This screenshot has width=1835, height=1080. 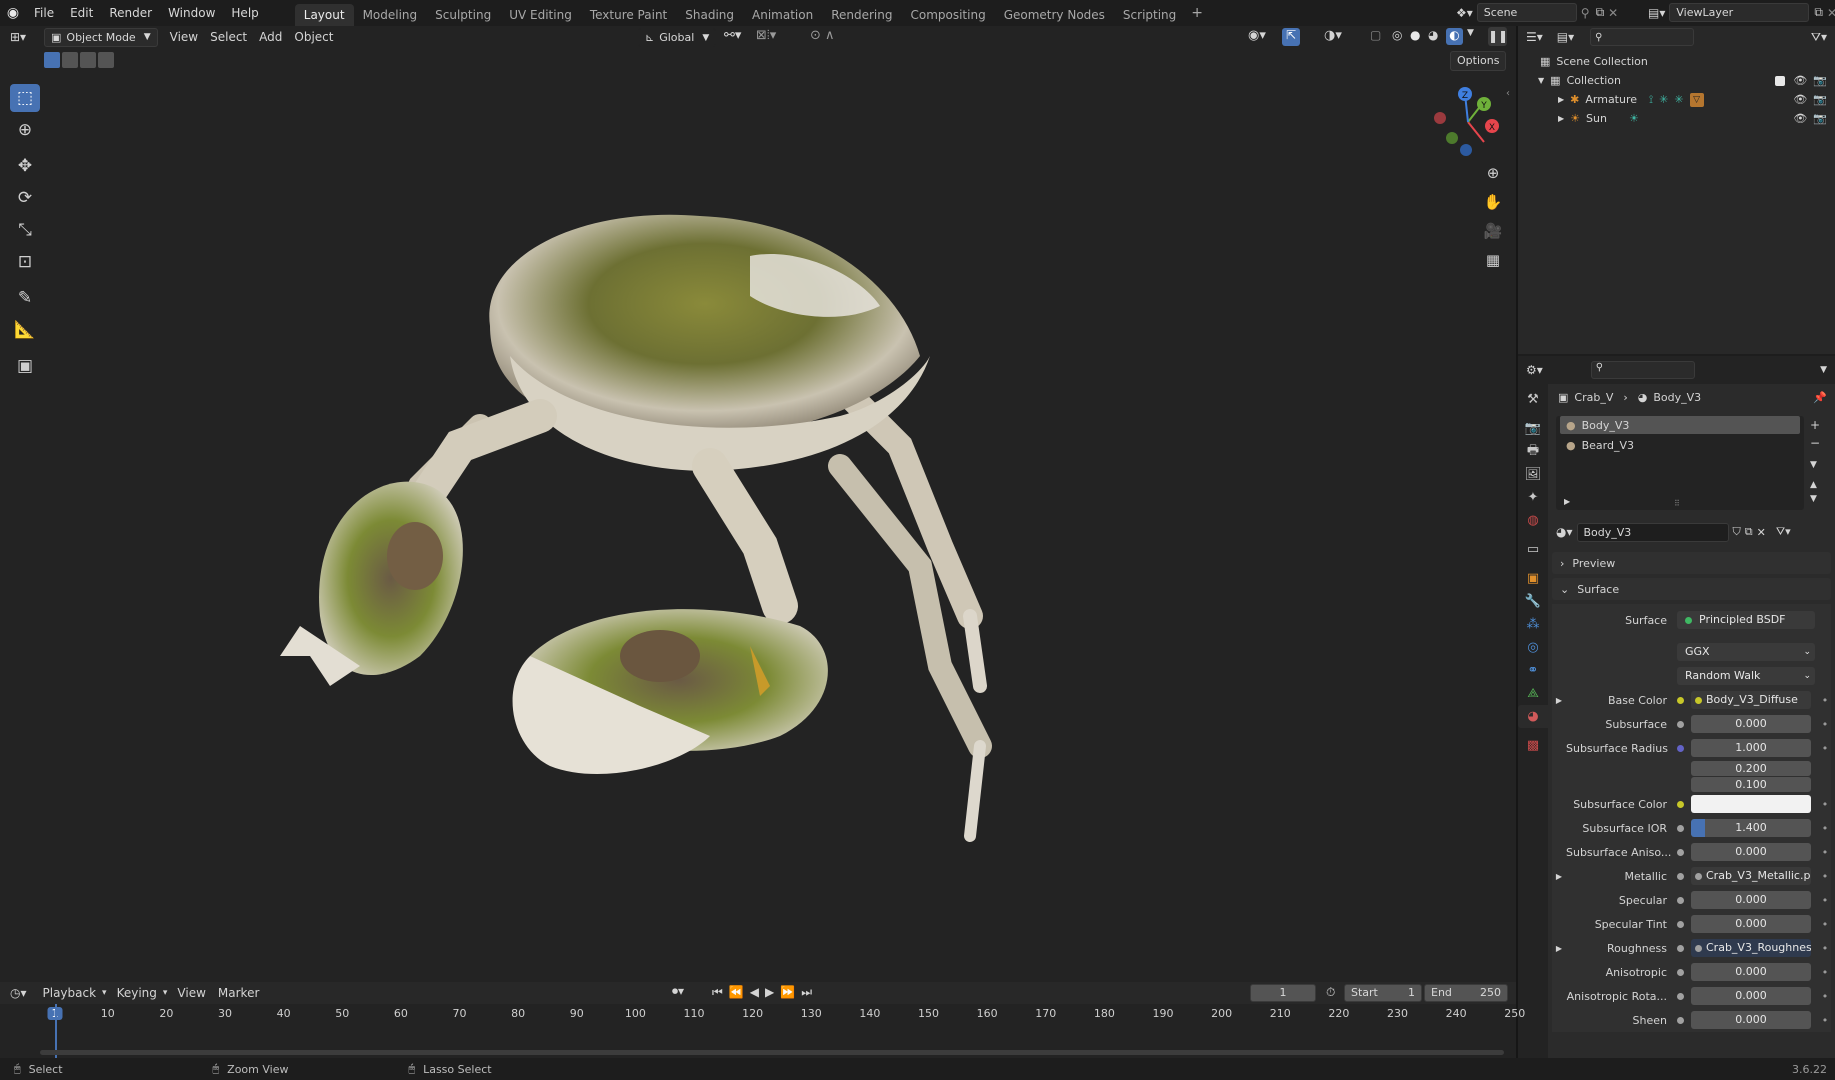 I want to click on tab-modeling: Modeling, so click(x=390, y=15).